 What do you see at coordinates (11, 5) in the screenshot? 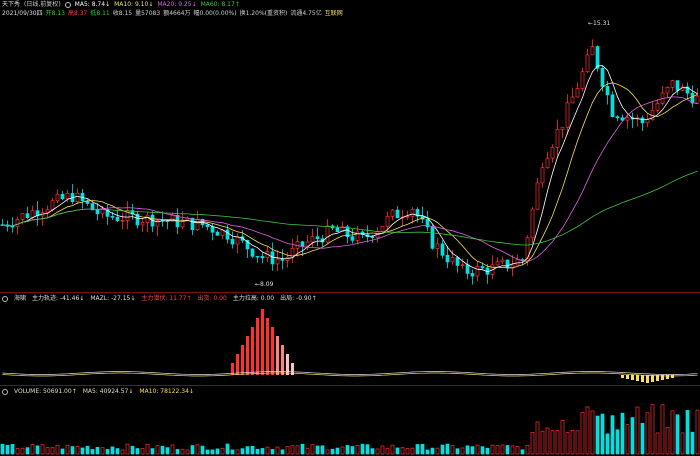
I see `stock-name: 天下秀` at bounding box center [11, 5].